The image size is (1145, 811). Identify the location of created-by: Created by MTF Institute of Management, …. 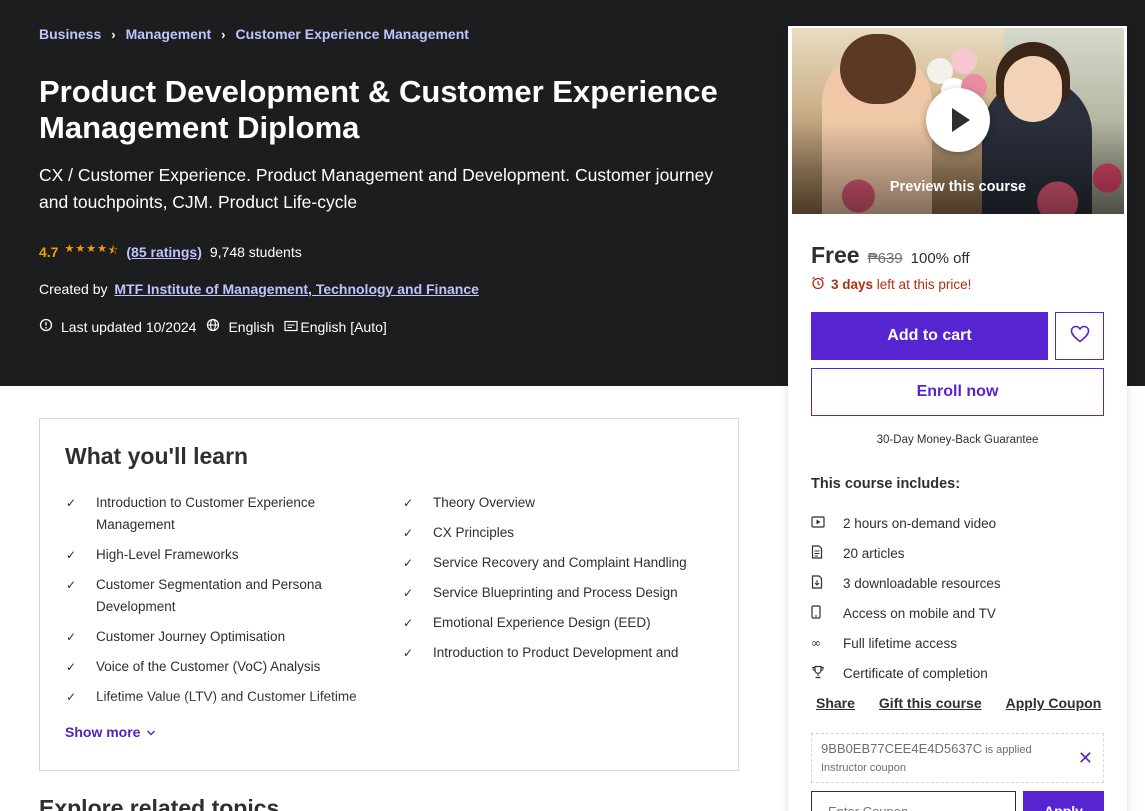
(259, 289).